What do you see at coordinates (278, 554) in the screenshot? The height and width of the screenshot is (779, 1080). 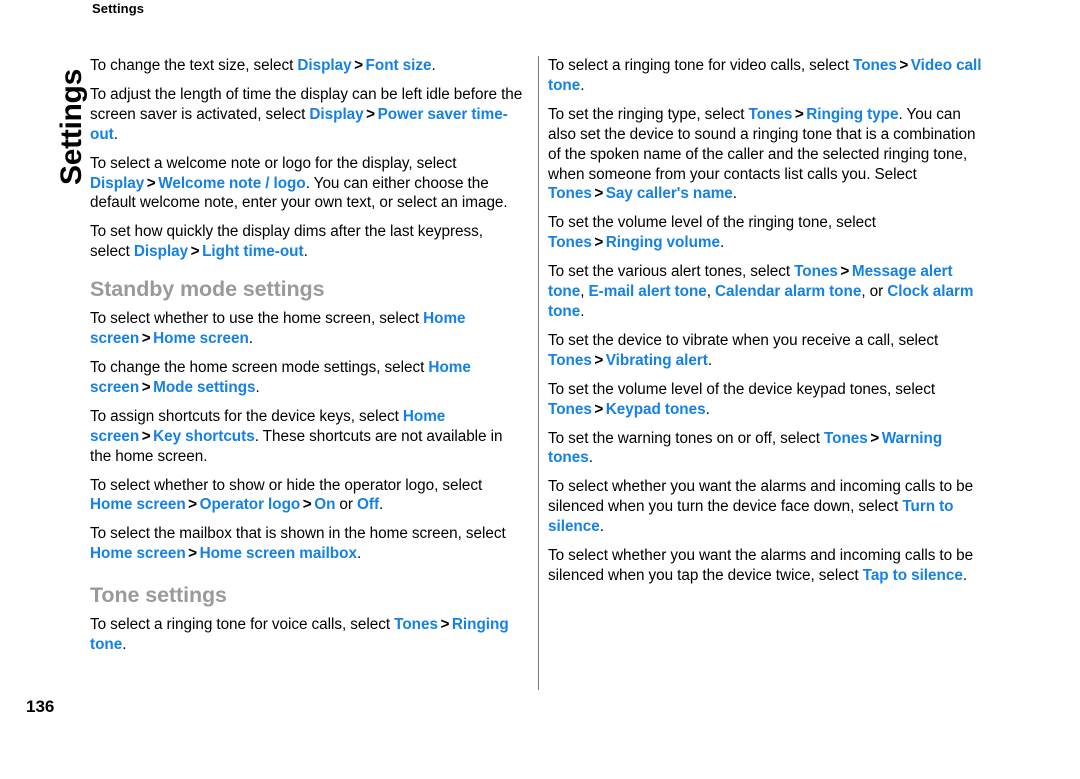 I see `ui-path-home-screen-mailbox: Home screen mailbox` at bounding box center [278, 554].